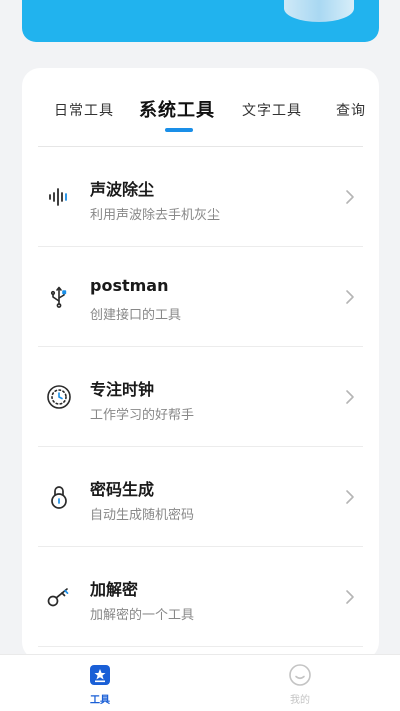 The height and width of the screenshot is (711, 400). Describe the element at coordinates (100, 675) in the screenshot. I see `toolbox-icon` at that location.